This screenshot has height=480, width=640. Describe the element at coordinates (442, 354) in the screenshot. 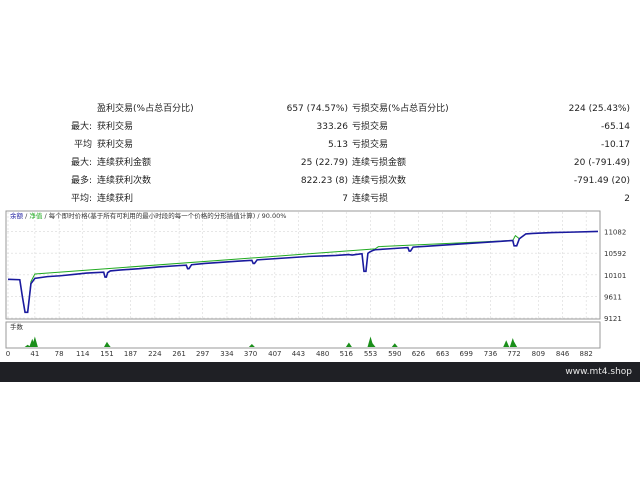

I see `x-tick-label: 663` at that location.